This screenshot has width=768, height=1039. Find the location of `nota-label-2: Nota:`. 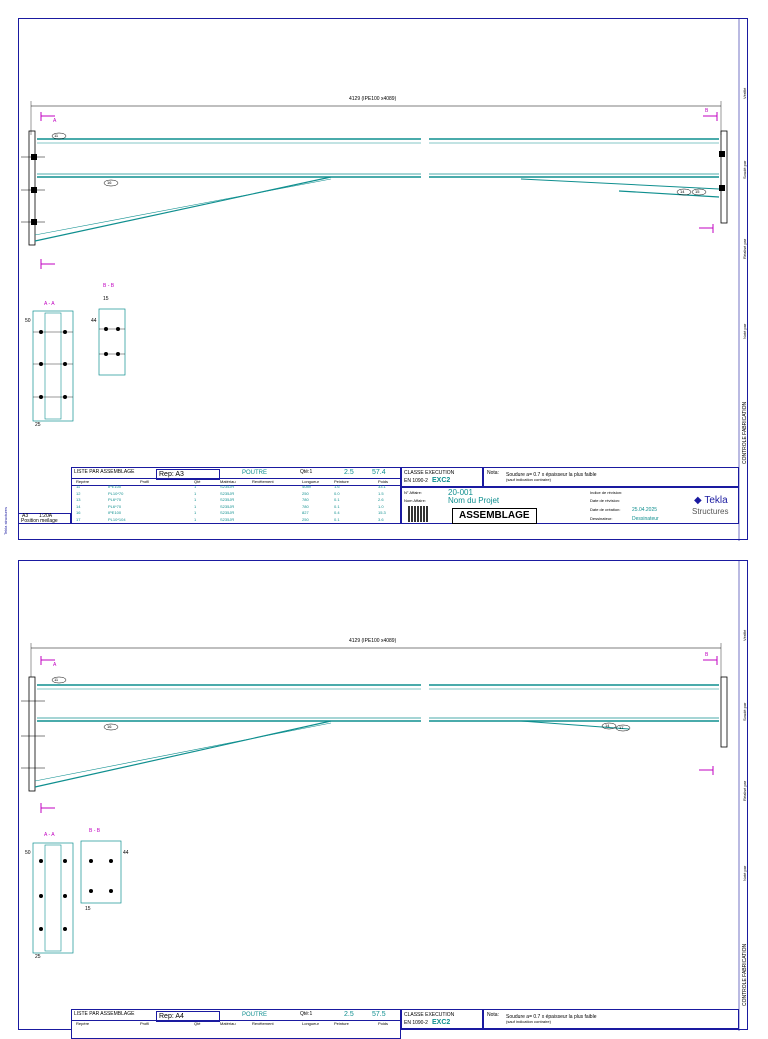

nota-label-2: Nota: is located at coordinates (493, 1015).